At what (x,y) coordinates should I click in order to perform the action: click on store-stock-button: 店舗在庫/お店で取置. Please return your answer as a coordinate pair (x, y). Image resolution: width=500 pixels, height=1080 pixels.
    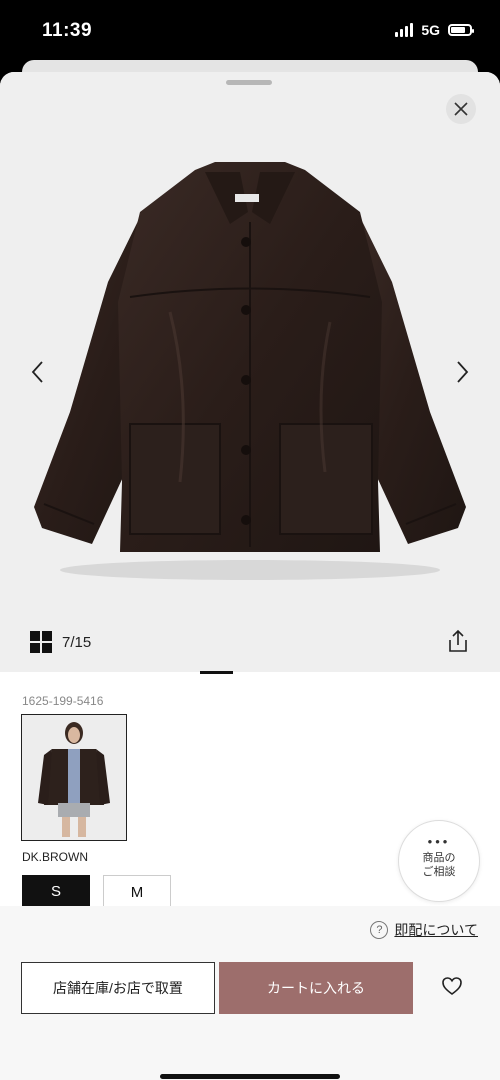
    Looking at the image, I should click on (118, 988).